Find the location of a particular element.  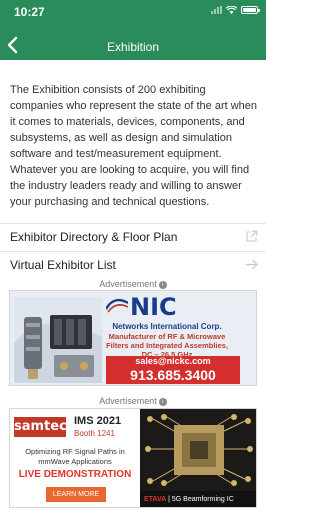

beamforming-panel: ETAVA | 5G Beamforming IC is located at coordinates (198, 458).